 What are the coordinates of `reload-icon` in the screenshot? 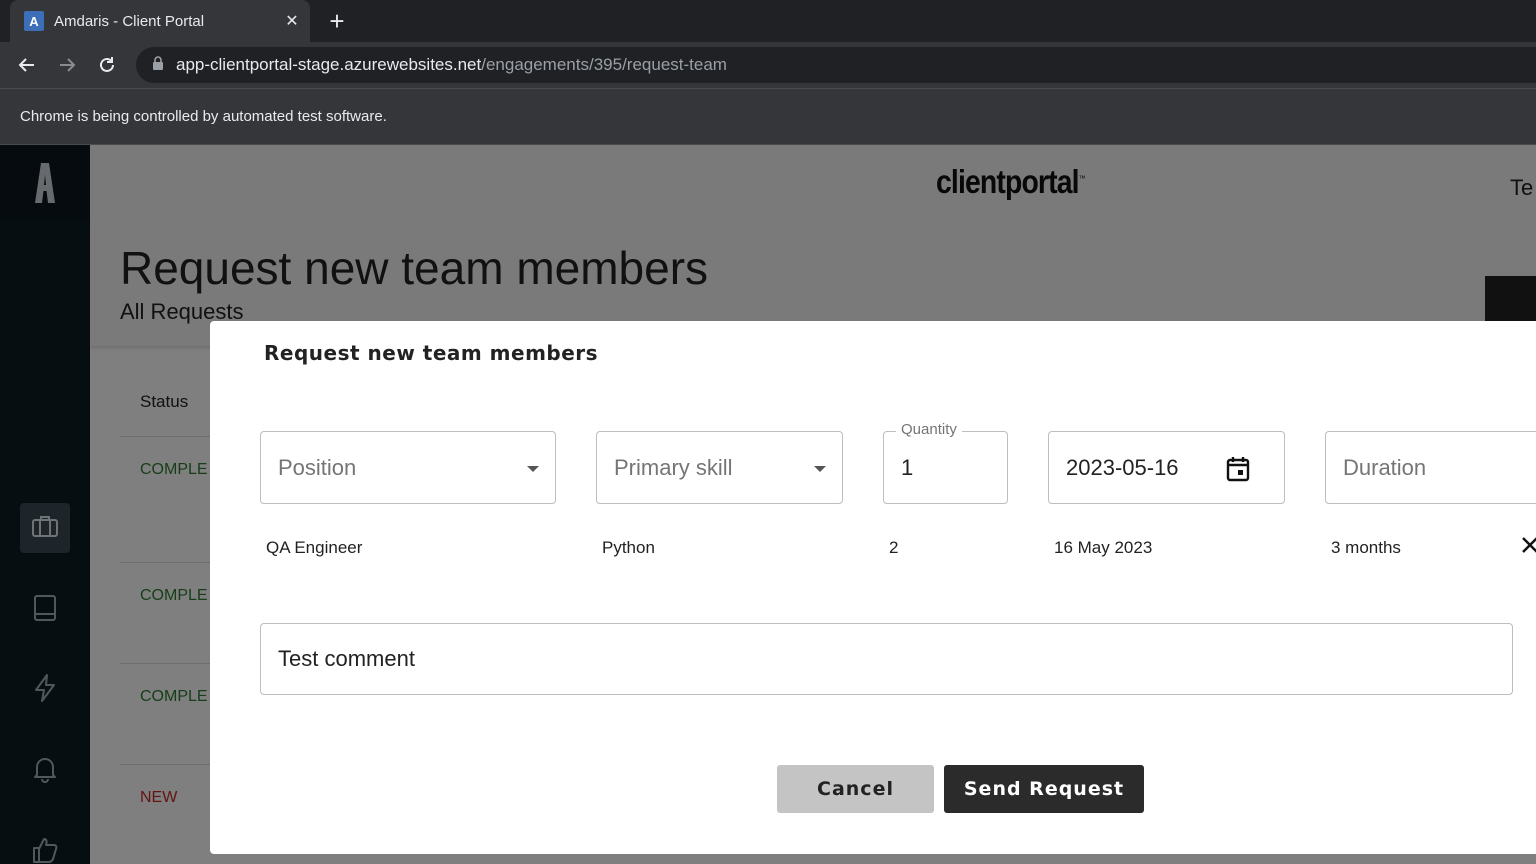 It's located at (107, 65).